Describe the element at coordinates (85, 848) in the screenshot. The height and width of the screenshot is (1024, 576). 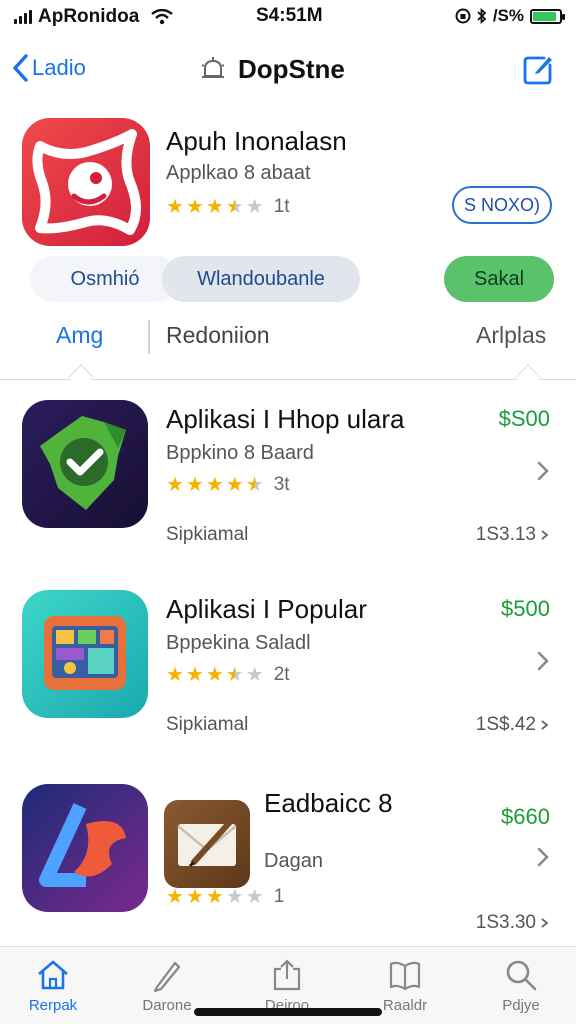
I see `app-icon-design` at that location.